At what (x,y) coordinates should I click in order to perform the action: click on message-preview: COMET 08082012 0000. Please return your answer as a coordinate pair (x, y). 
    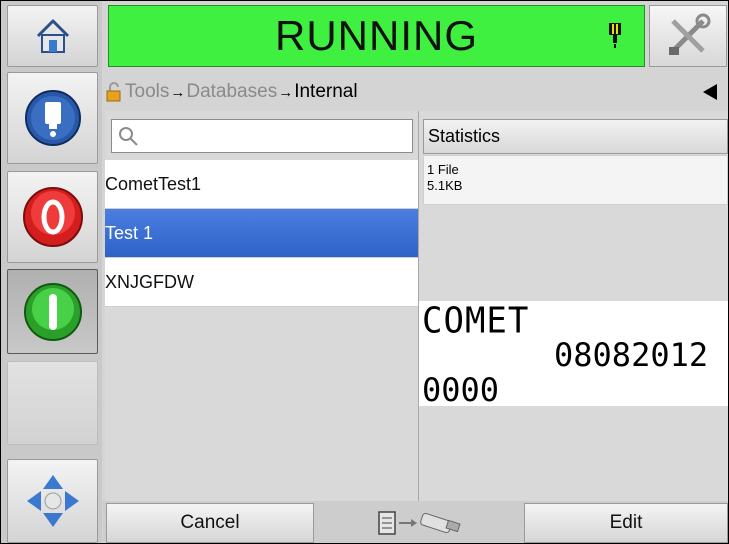
    Looking at the image, I should click on (573, 354).